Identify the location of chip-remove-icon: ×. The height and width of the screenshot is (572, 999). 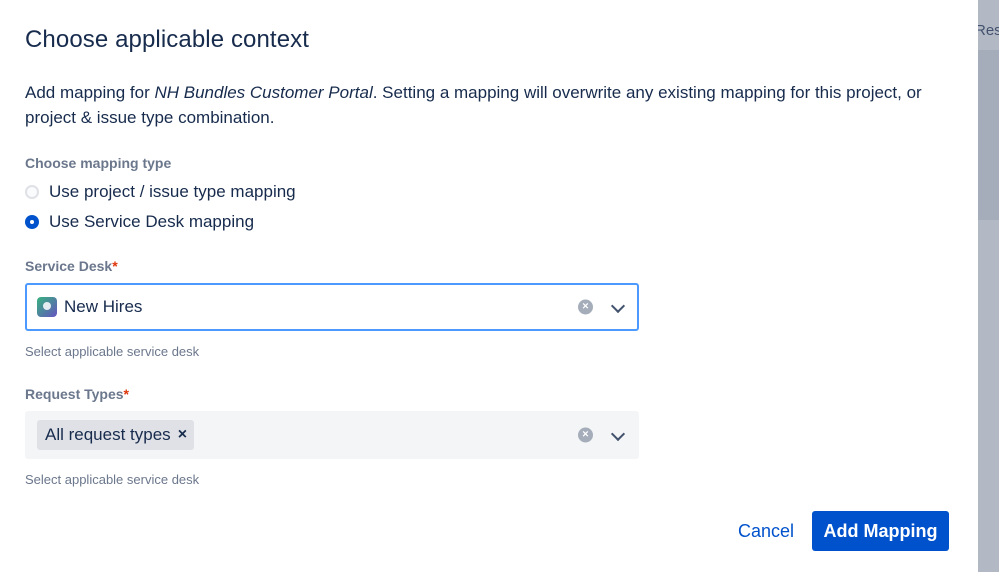
(182, 435).